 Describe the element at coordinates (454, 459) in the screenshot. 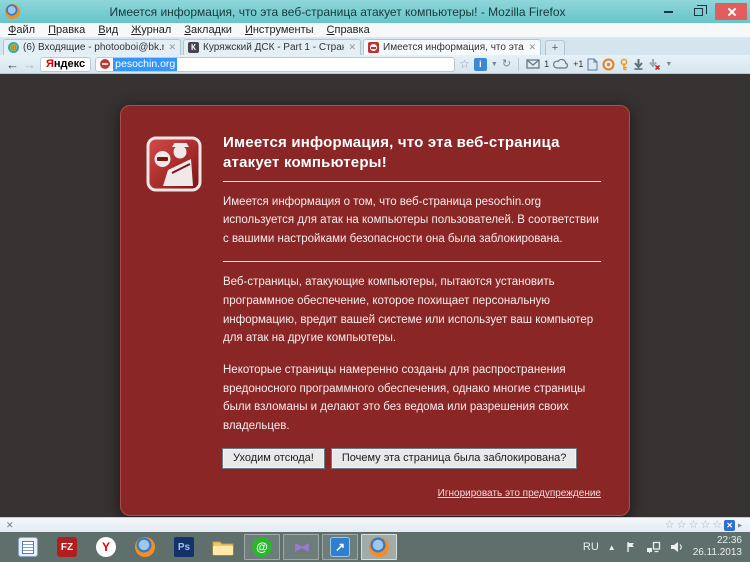

I see `why-blocked-button: Почему эта страница была заблокирована?` at that location.